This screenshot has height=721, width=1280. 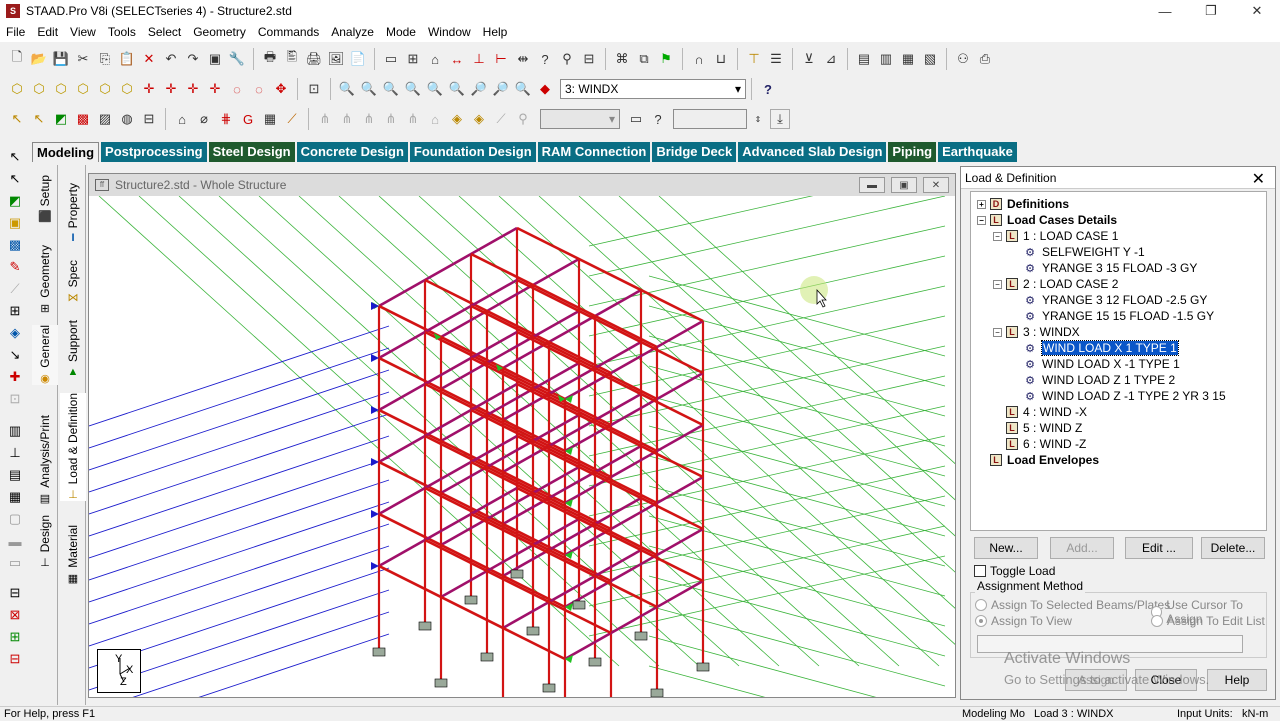 I want to click on menu-geometry: Geometry, so click(x=219, y=32).